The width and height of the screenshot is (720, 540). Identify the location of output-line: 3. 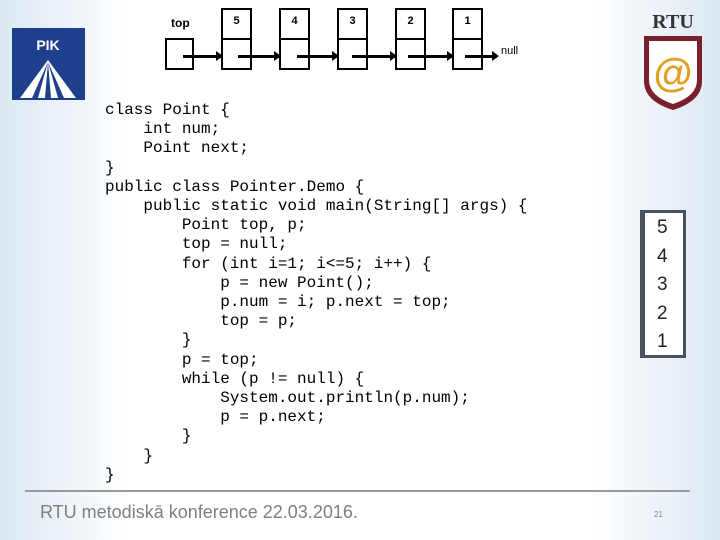
(662, 284).